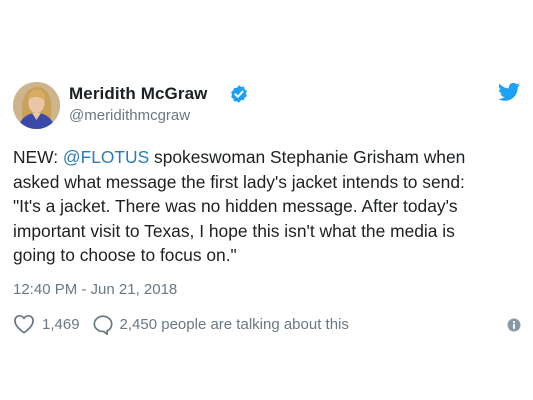 Image resolution: width=533 pixels, height=400 pixels. I want to click on tweet-text-suffix: spokeswoman Stephanie Grisham when, so click(307, 157).